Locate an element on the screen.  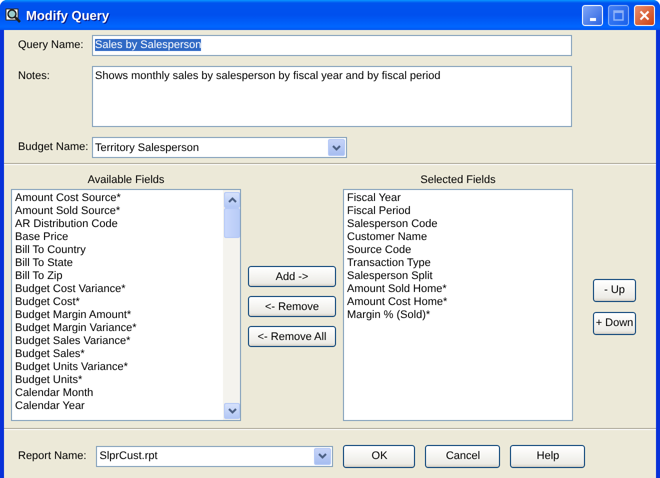
list-item: Amount Sold Source* is located at coordinates (117, 211).